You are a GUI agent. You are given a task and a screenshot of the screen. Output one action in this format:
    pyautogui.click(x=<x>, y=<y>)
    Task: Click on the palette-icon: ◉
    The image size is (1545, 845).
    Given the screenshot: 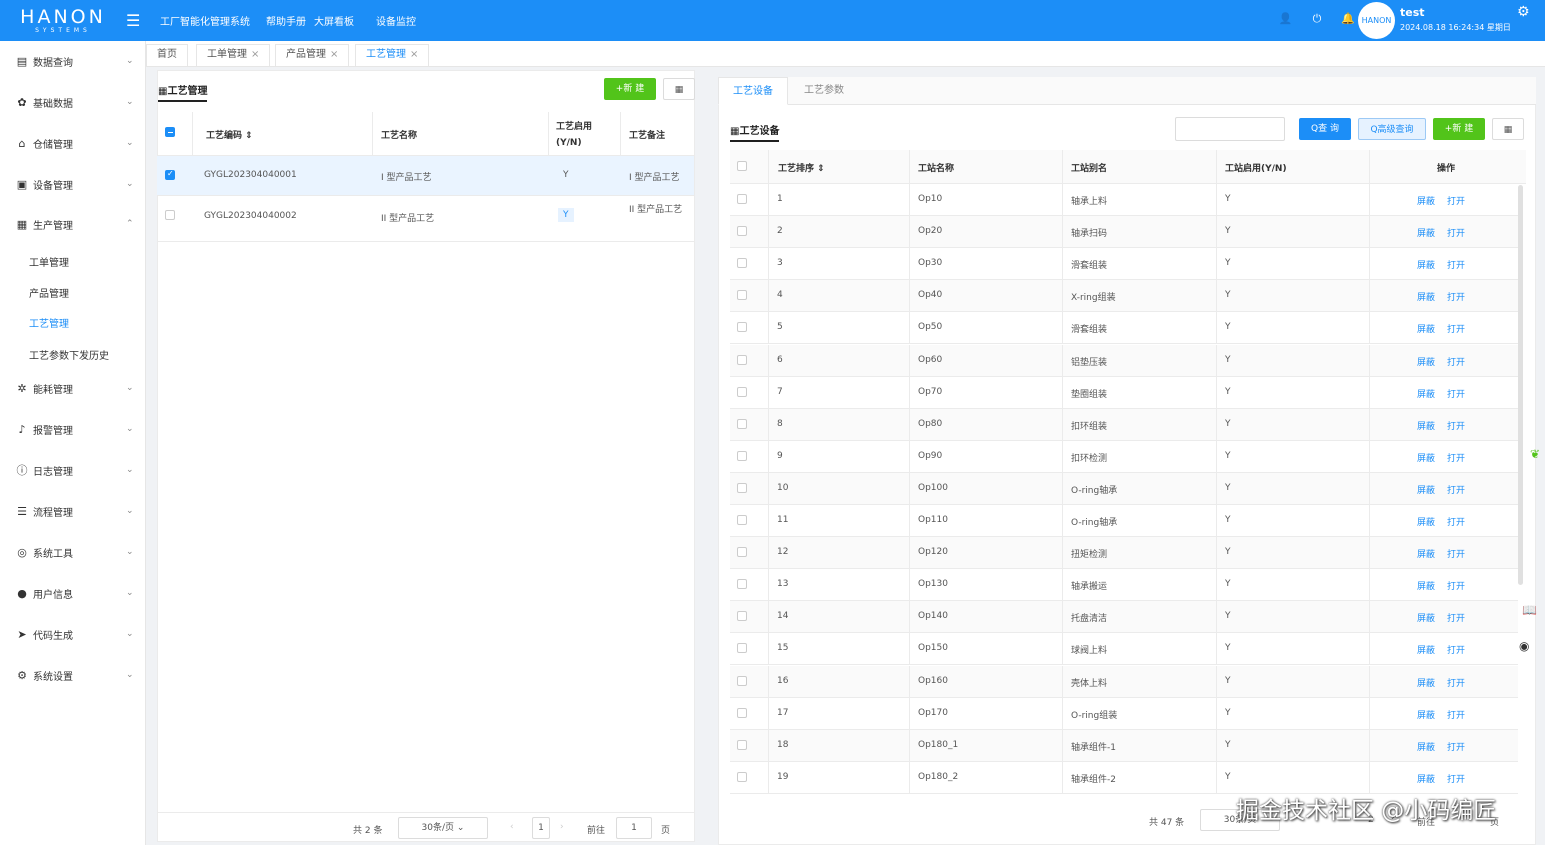 What is the action you would take?
    pyautogui.click(x=1524, y=646)
    